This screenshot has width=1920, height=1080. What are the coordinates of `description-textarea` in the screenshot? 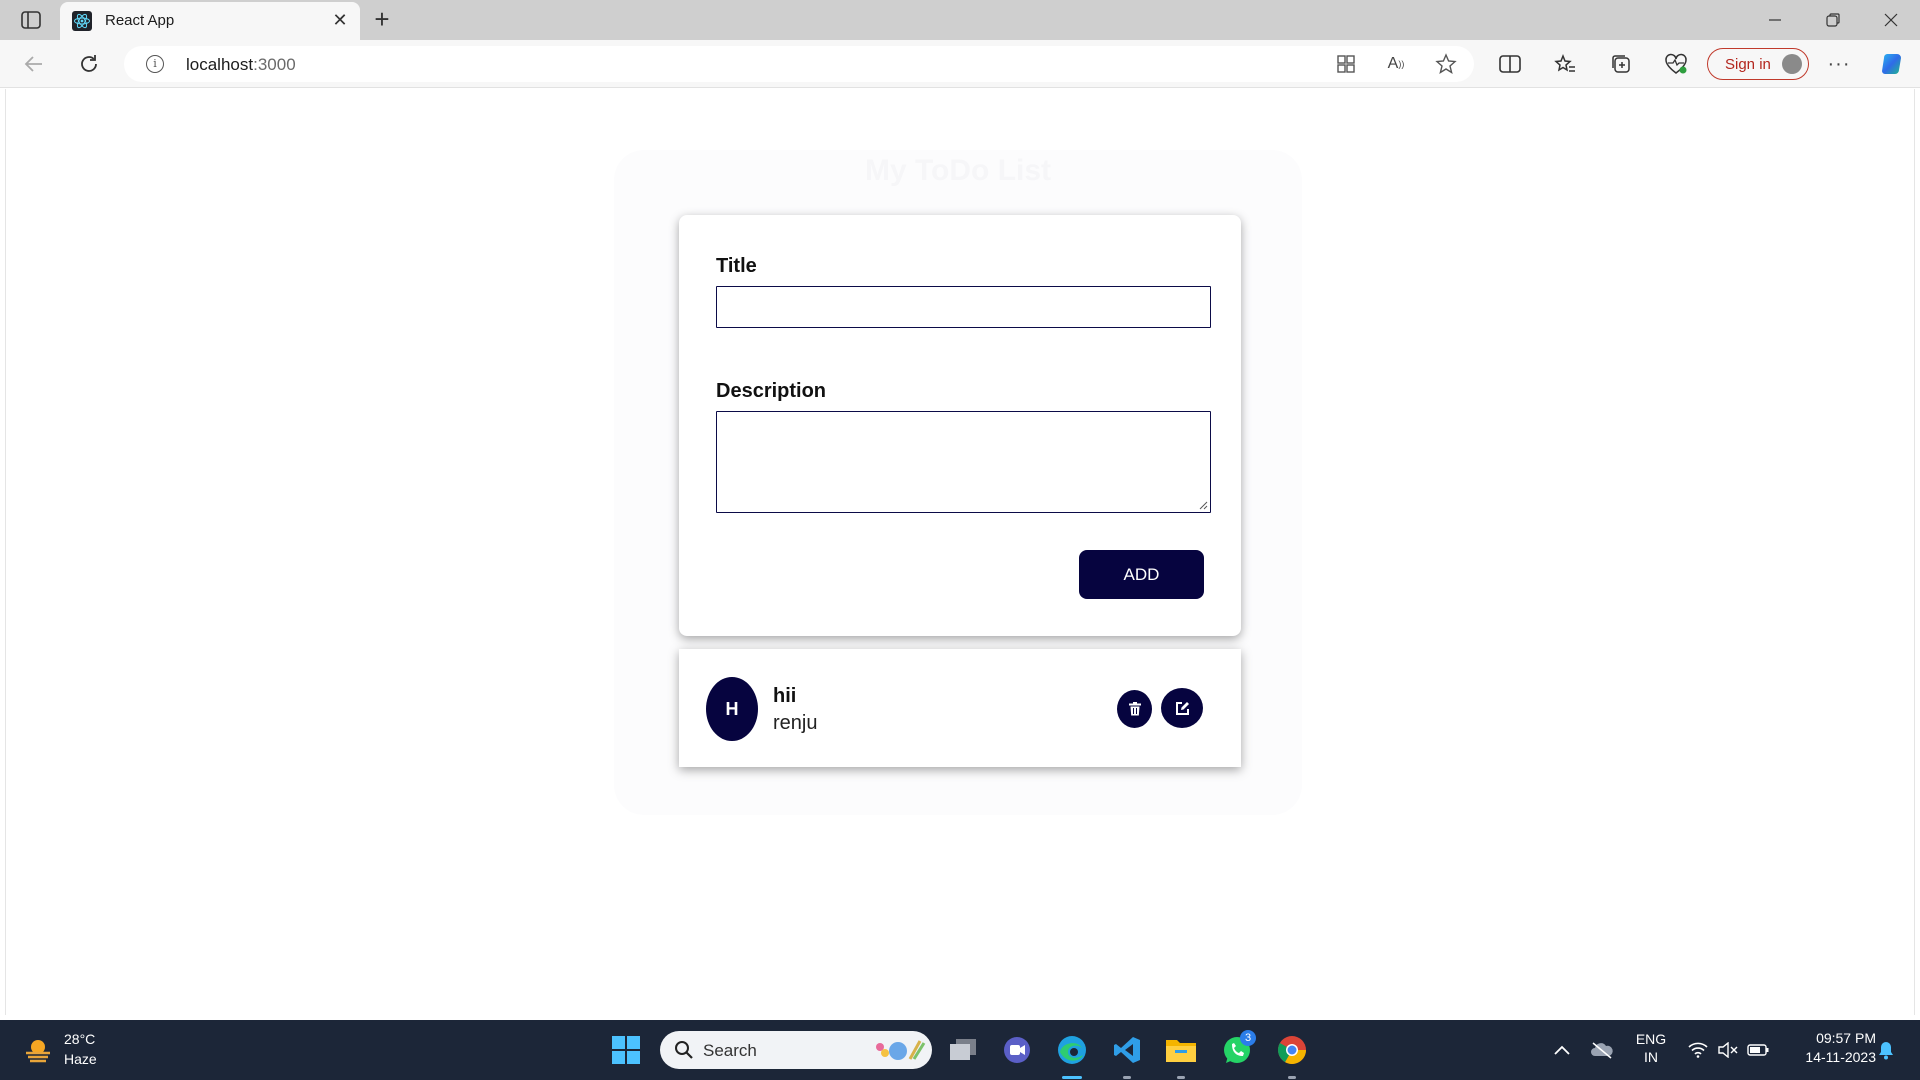 It's located at (963, 462).